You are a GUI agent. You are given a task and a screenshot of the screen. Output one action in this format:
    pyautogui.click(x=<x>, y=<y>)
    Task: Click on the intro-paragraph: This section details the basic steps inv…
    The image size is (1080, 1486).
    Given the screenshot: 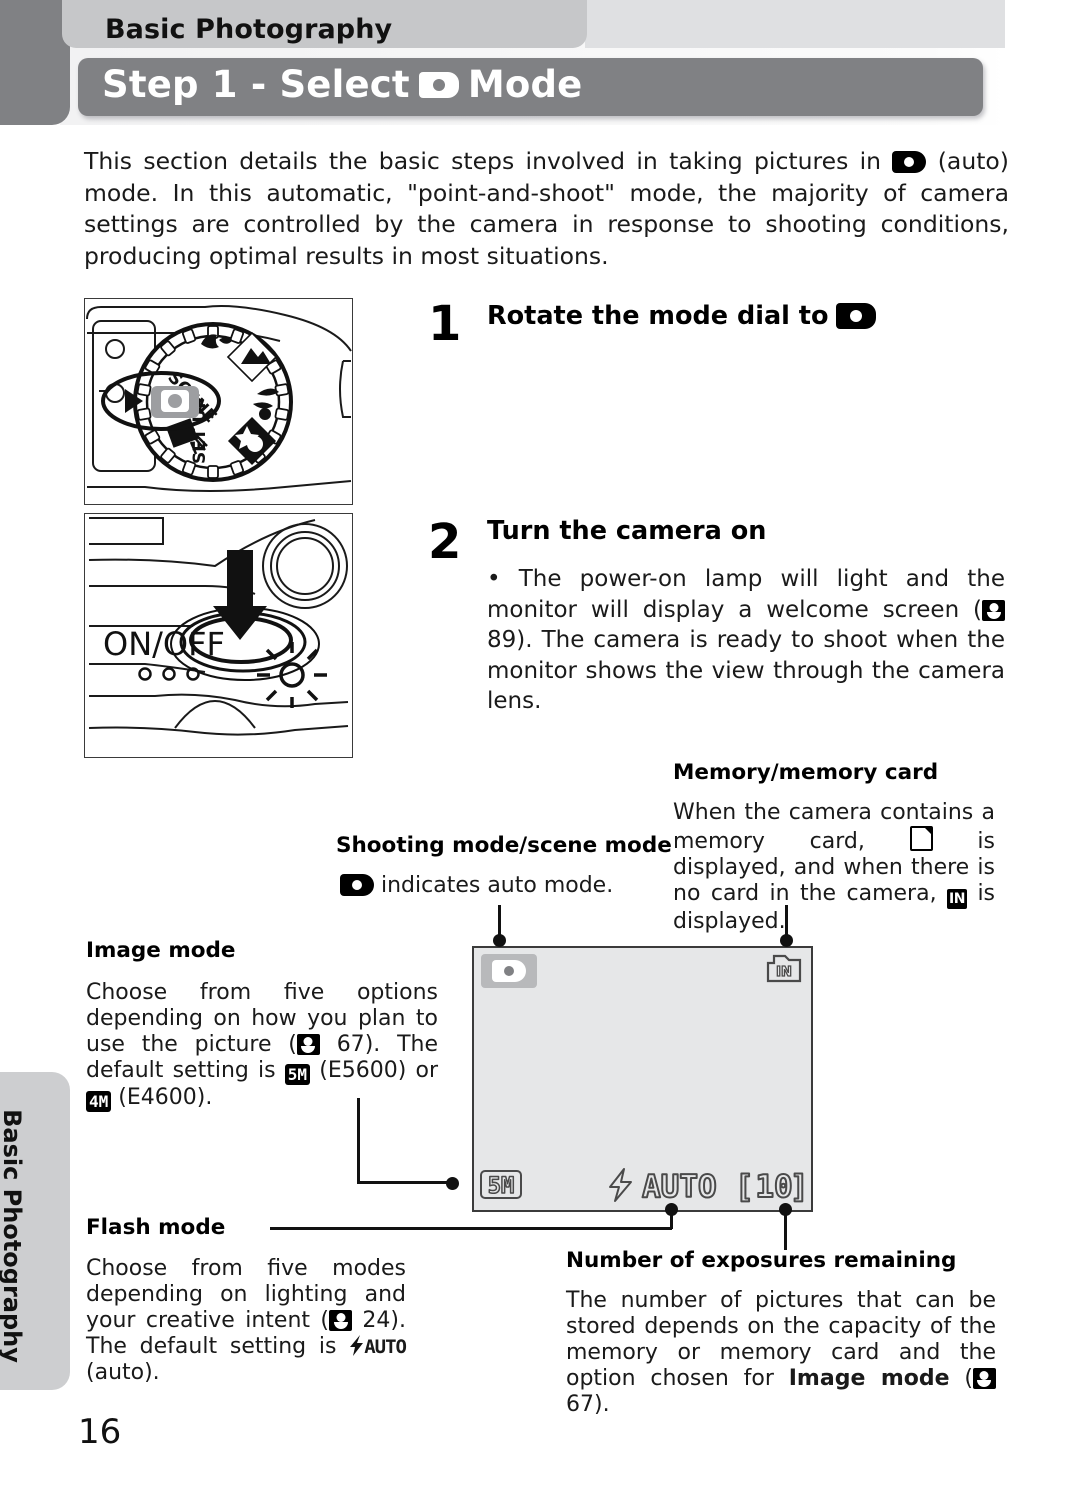 What is the action you would take?
    pyautogui.click(x=546, y=209)
    